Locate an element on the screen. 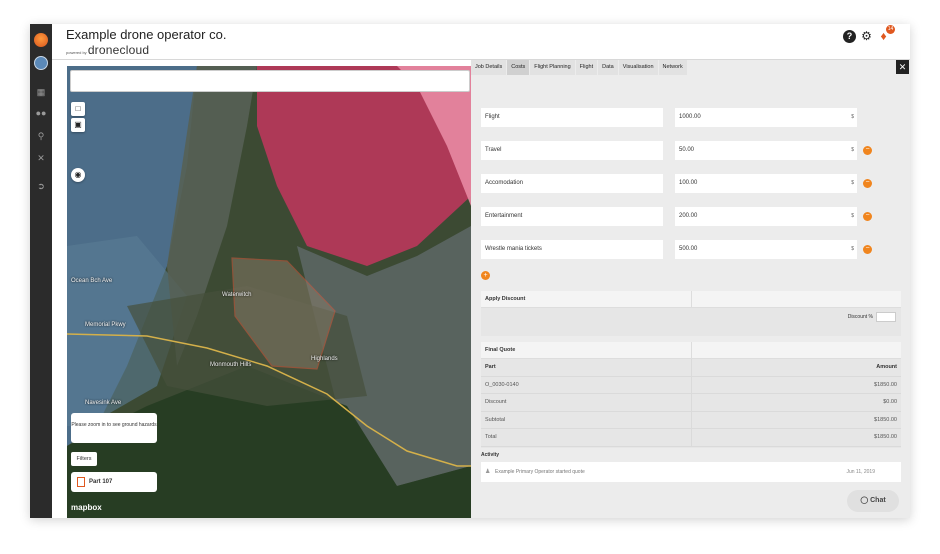 This screenshot has width=940, height=554. cost-name-input: Entertainment is located at coordinates (572, 216).